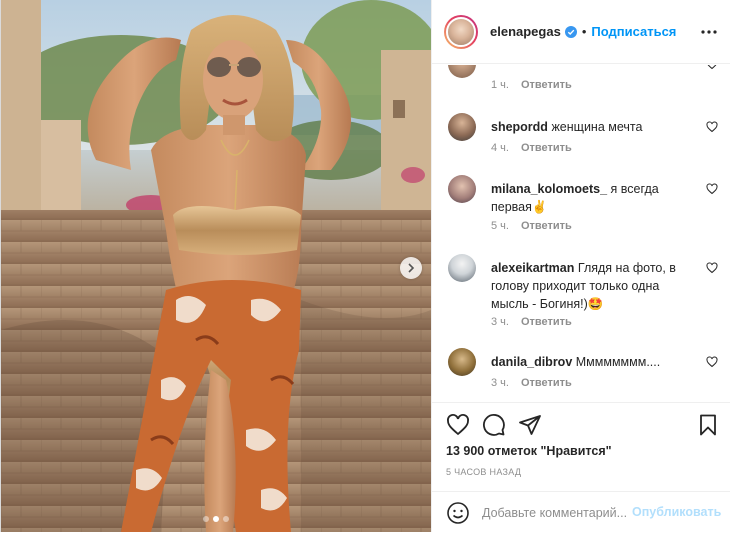  Describe the element at coordinates (597, 127) in the screenshot. I see `comment-body: женщина мечта` at that location.